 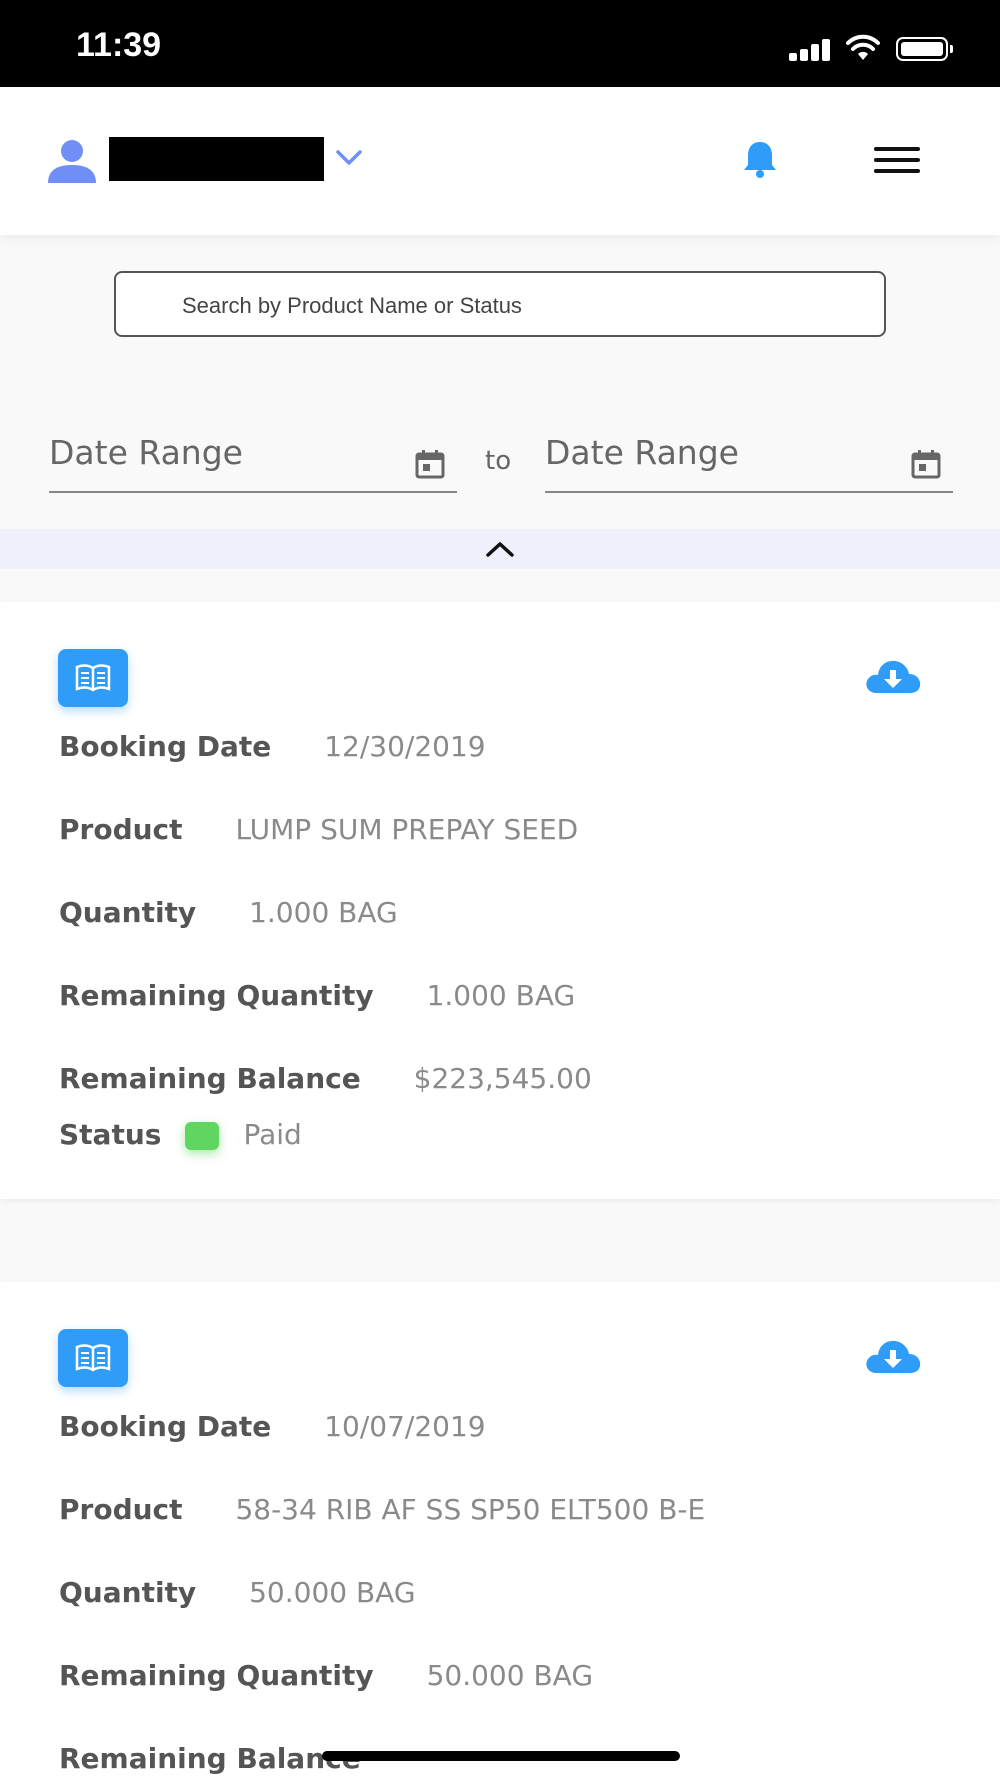 What do you see at coordinates (924, 49) in the screenshot?
I see `battery-icon` at bounding box center [924, 49].